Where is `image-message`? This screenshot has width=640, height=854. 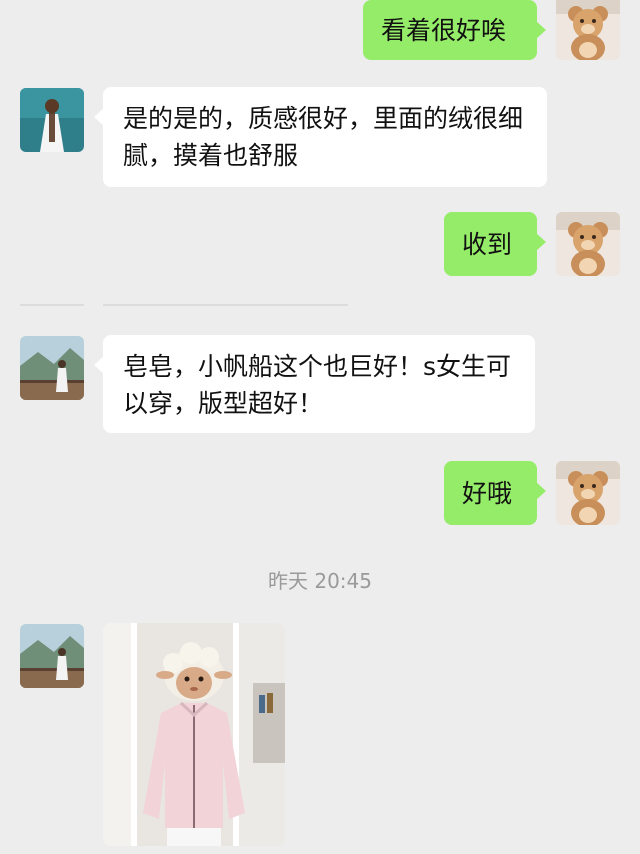
image-message is located at coordinates (194, 734).